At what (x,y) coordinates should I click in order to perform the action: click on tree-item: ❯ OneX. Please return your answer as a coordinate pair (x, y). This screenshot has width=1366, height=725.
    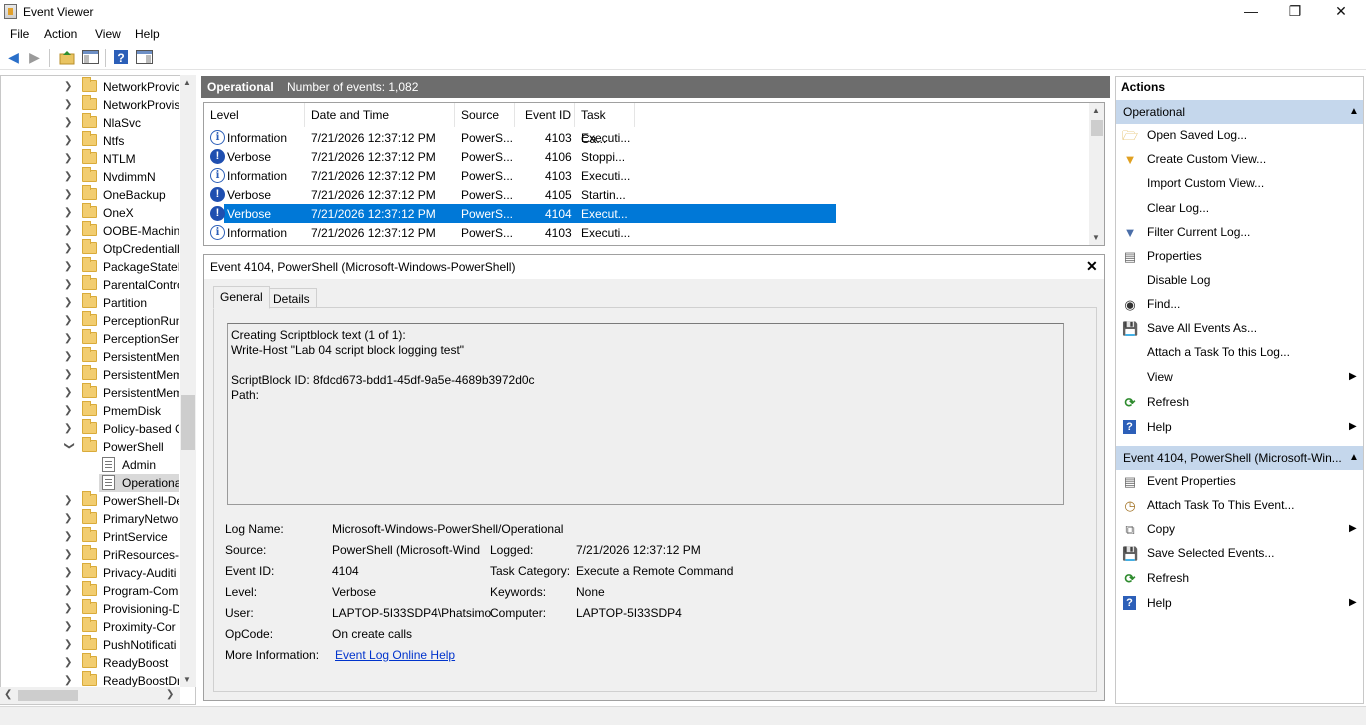
    Looking at the image, I should click on (92, 212).